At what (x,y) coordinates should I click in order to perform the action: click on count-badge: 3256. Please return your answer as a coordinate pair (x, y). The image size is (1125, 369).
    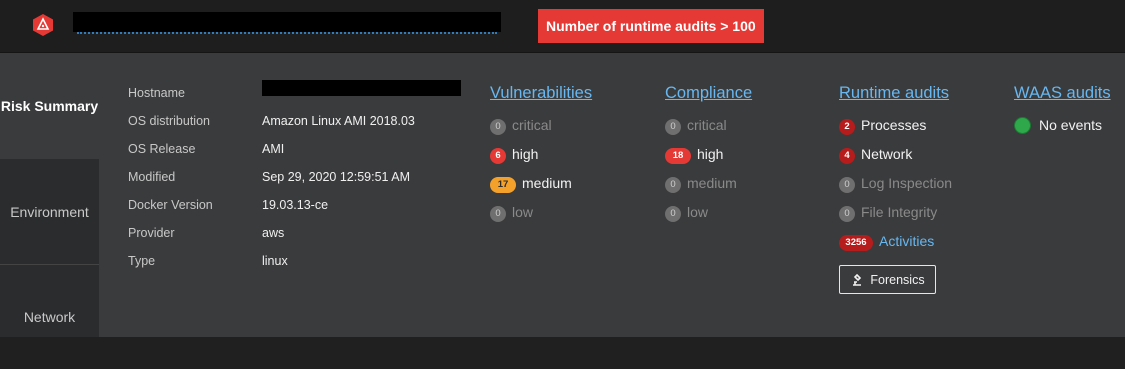
    Looking at the image, I should click on (856, 243).